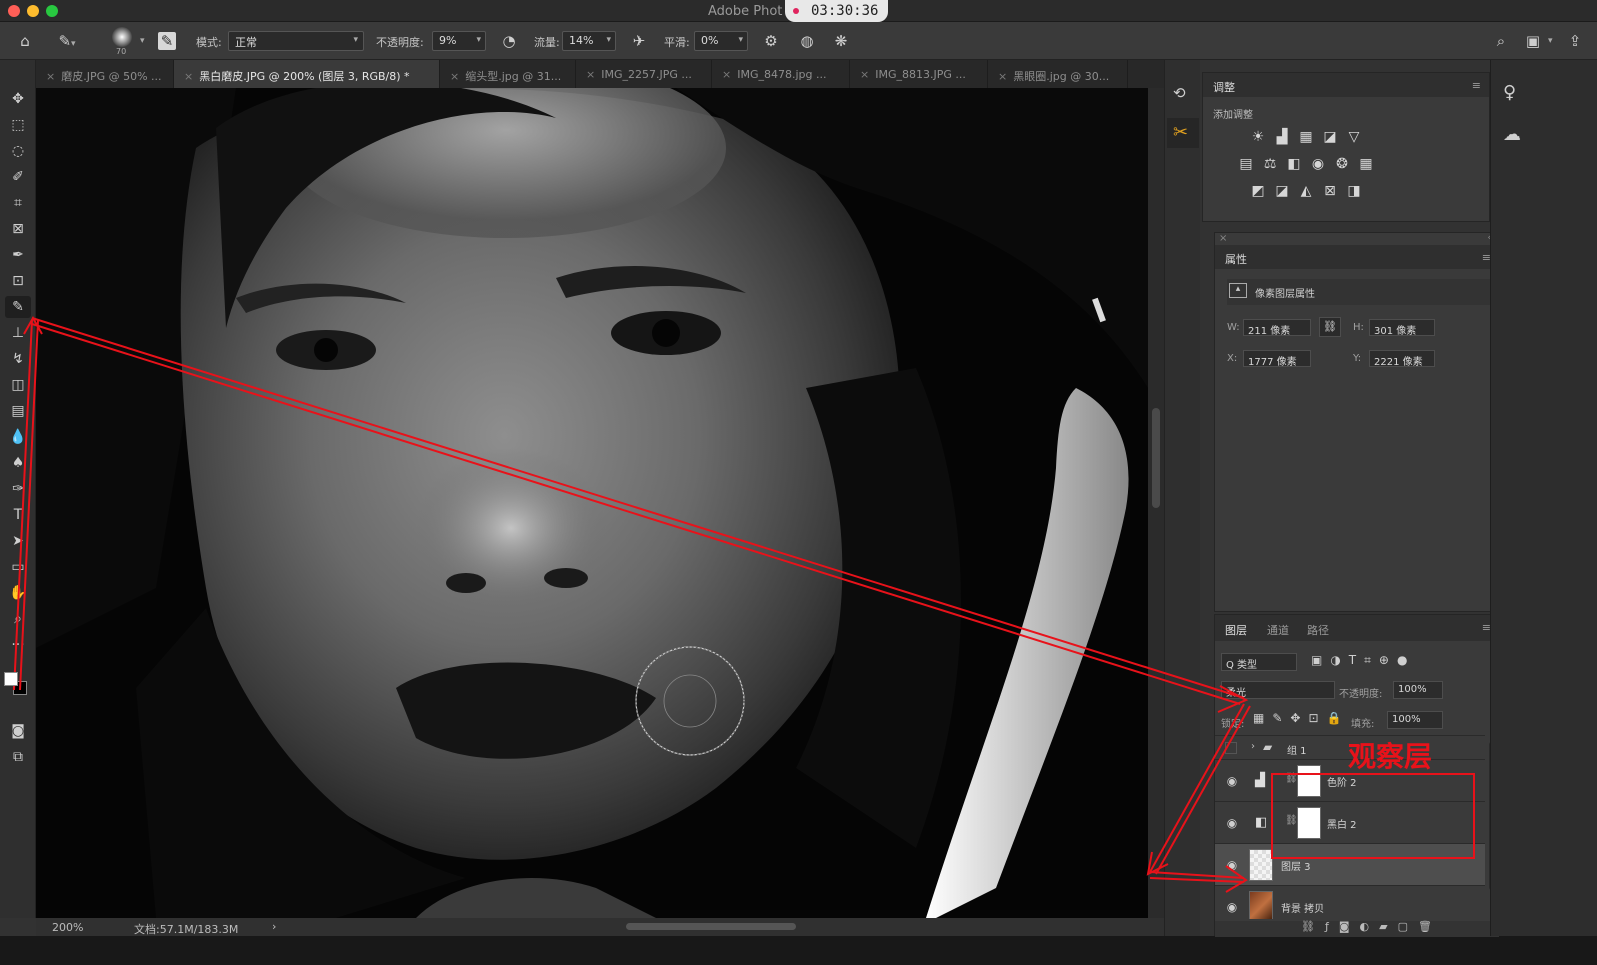 Image resolution: width=1597 pixels, height=965 pixels. I want to click on foreground-color-swatch, so click(11, 679).